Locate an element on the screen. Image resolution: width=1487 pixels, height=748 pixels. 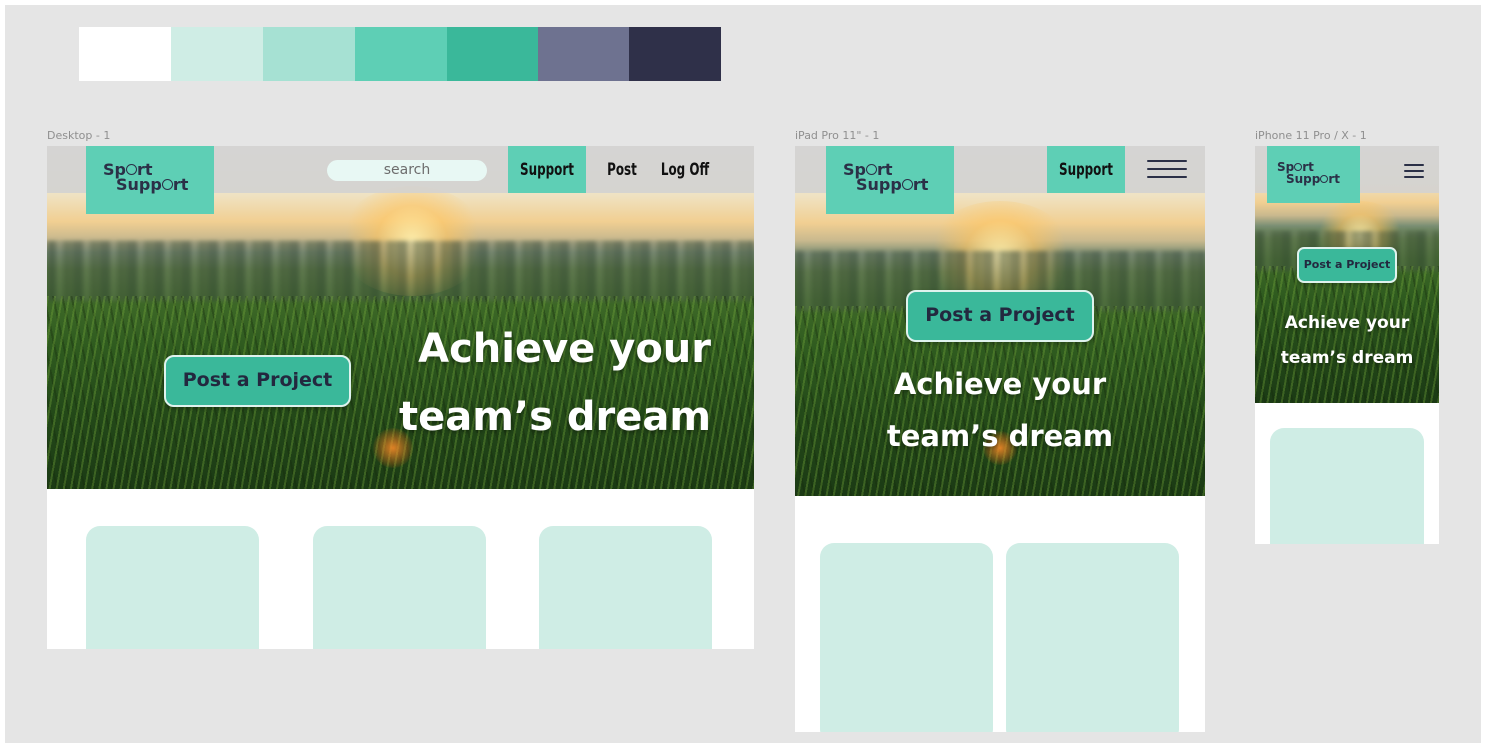
nav-post-link: Post is located at coordinates (622, 170).